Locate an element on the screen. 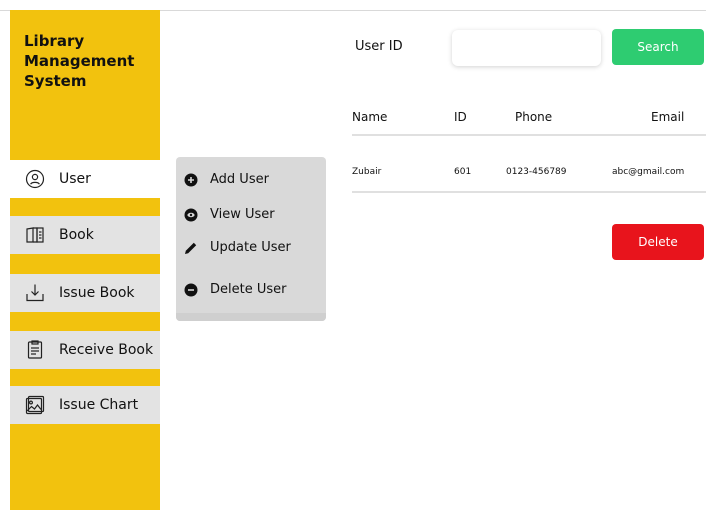 This screenshot has height=510, width=706. delete-button: Delete is located at coordinates (658, 242).